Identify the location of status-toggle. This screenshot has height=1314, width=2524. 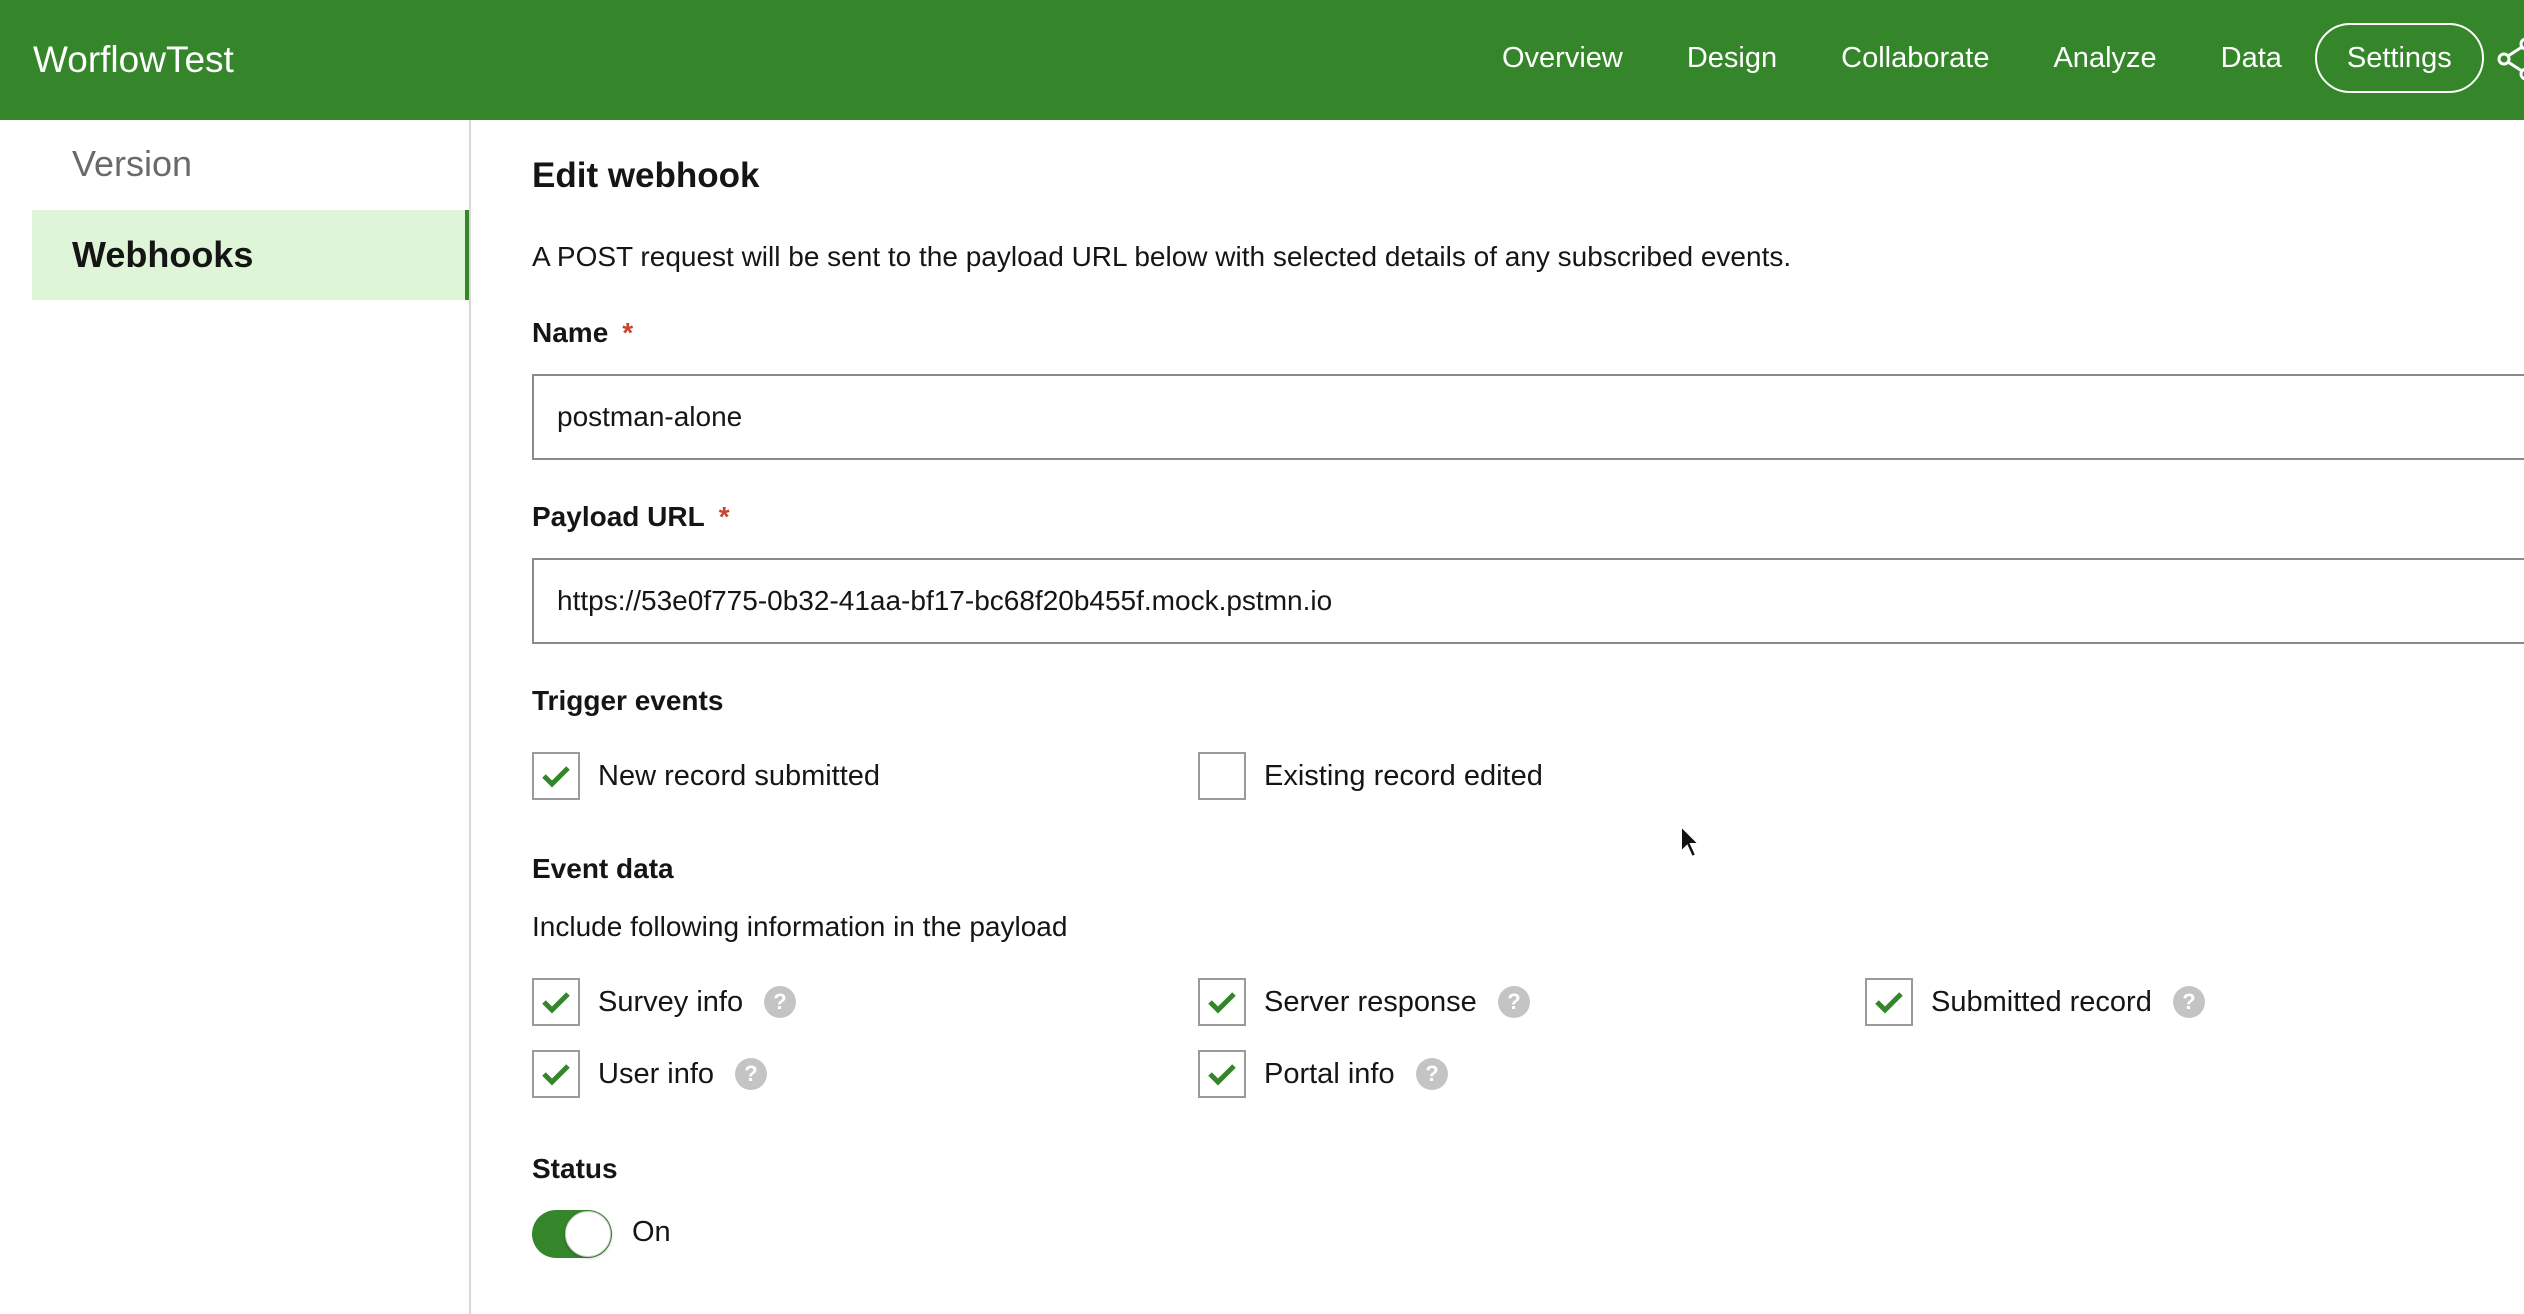
(572, 1234).